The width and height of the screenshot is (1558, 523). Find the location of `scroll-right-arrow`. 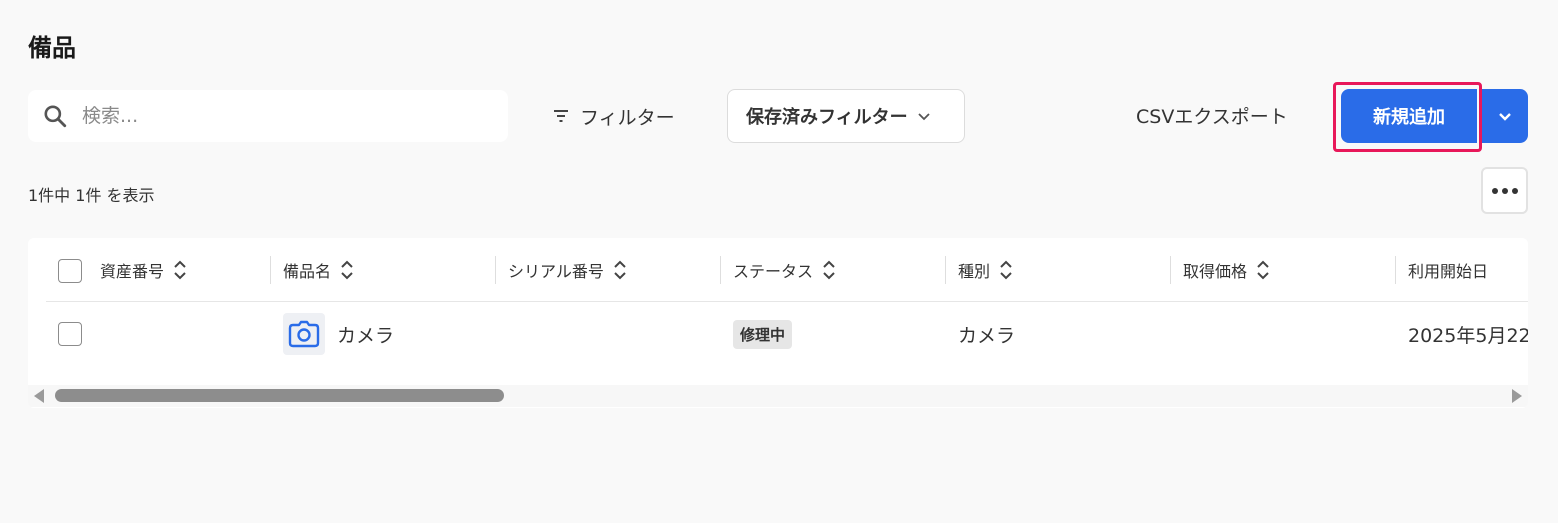

scroll-right-arrow is located at coordinates (1517, 396).